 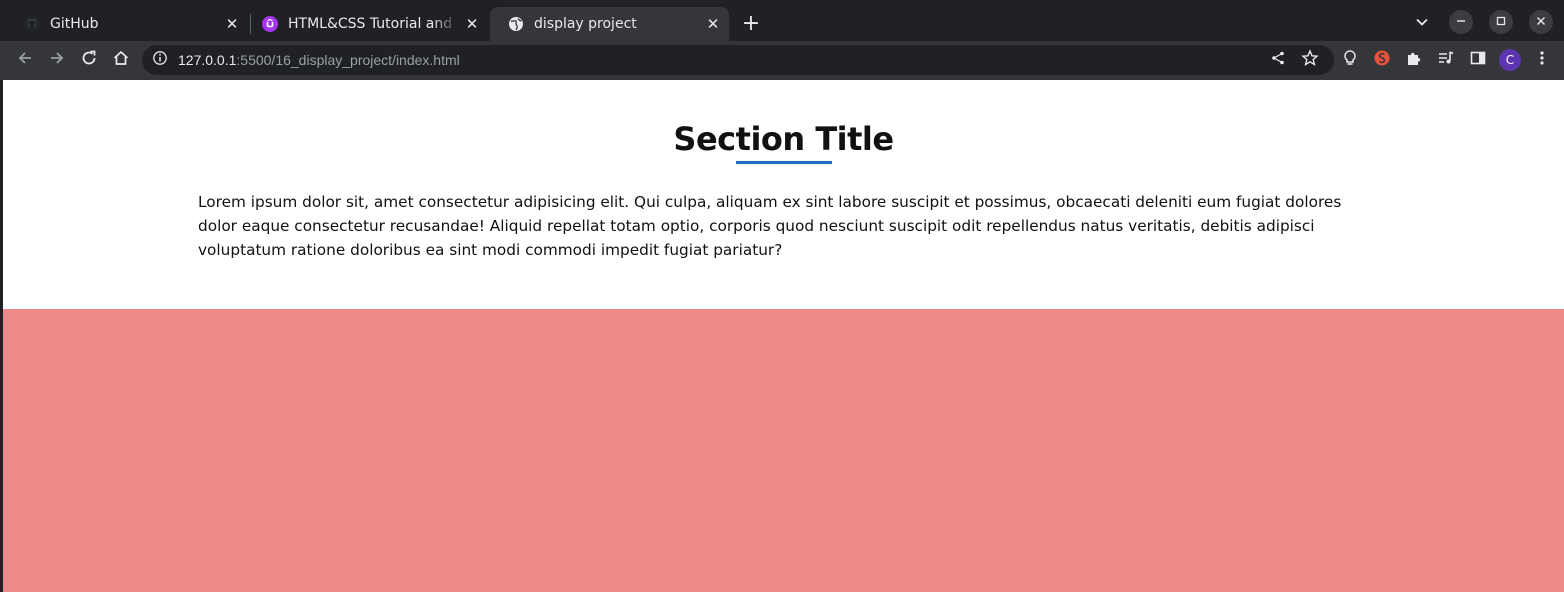 What do you see at coordinates (585, 24) in the screenshot?
I see `tab-label: display project` at bounding box center [585, 24].